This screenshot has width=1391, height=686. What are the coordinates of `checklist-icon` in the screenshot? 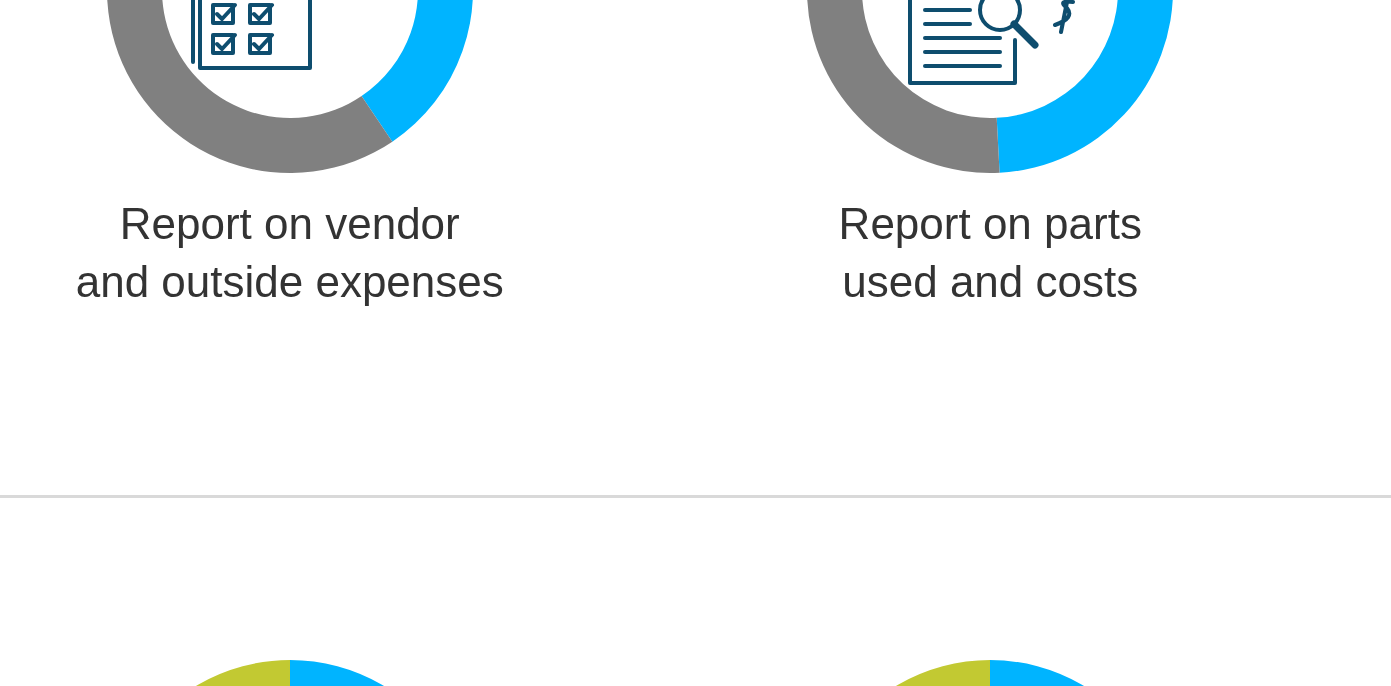 It's located at (251, 35).